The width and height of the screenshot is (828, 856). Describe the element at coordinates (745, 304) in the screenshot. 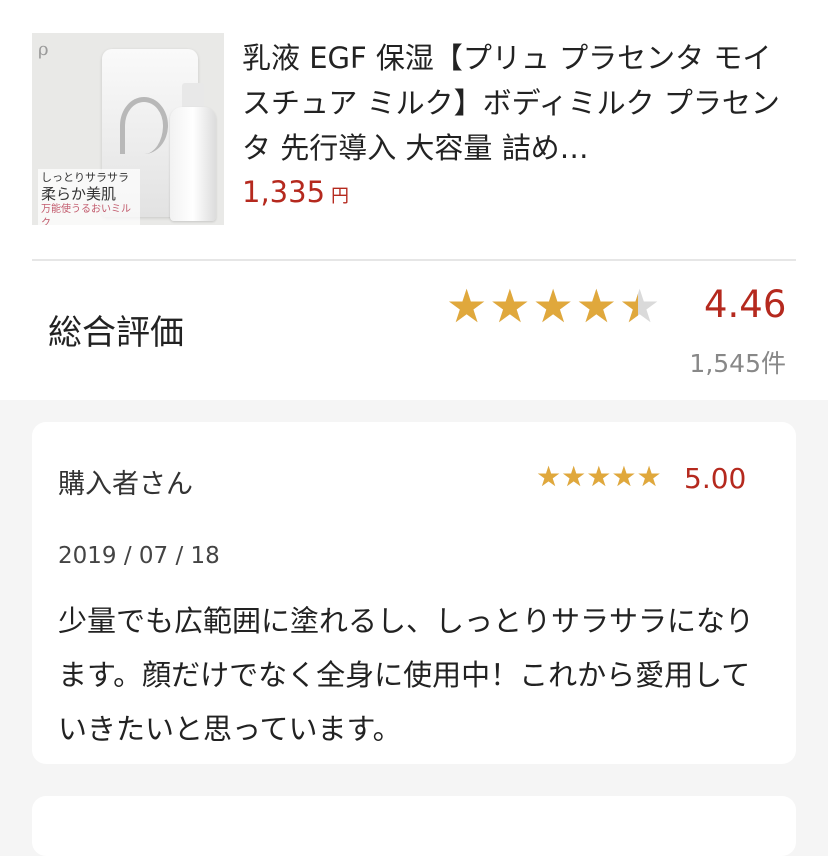

I see `overall-rating-value: 4.46` at that location.